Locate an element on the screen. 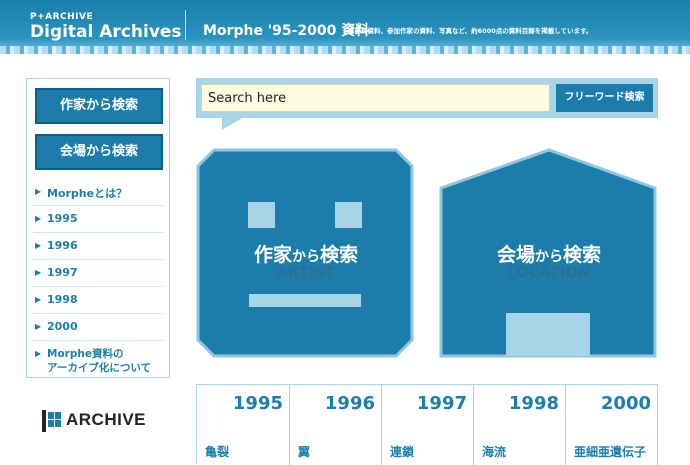 The width and height of the screenshot is (690, 465). page-title: Morphe '95-2000 資料 is located at coordinates (286, 31).